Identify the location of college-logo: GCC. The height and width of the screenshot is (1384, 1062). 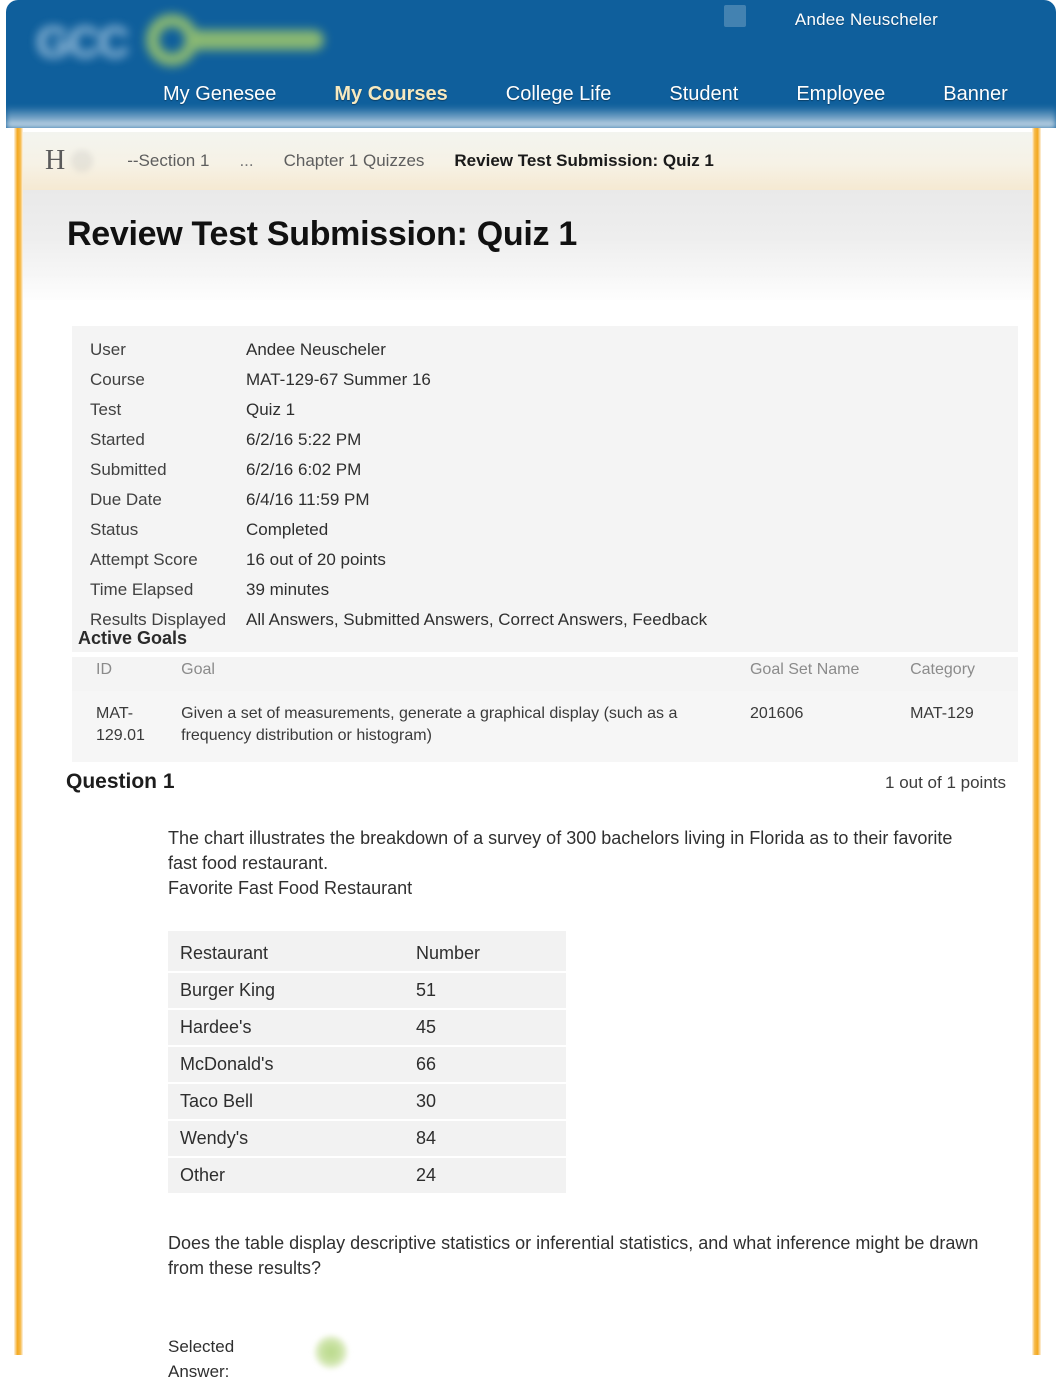
(188, 42).